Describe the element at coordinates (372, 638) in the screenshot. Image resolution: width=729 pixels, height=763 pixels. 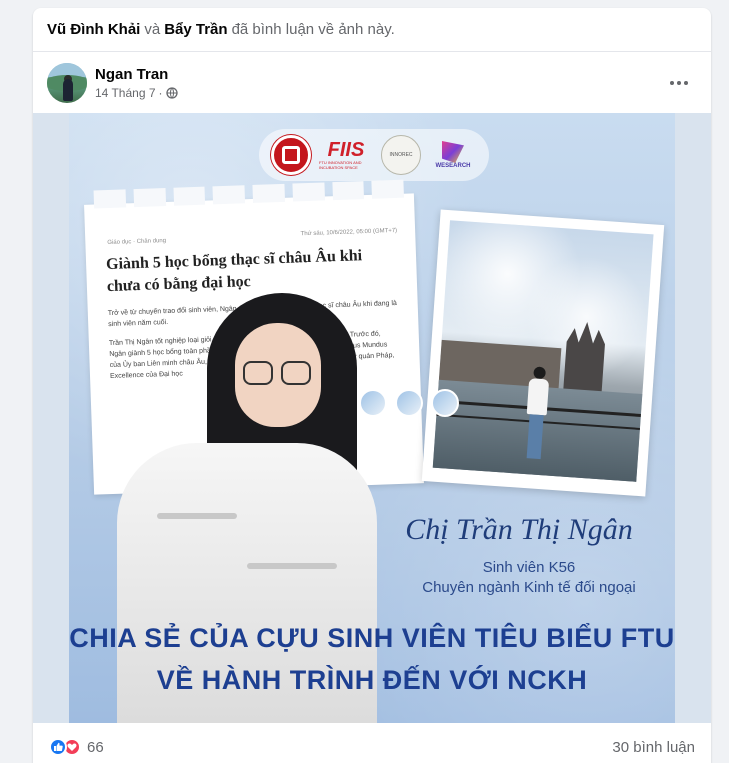
I see `poster-banner-line-1: CHIA SẺ CỦA CỰU SINH VIÊN TIÊU BIỂU FTU` at that location.